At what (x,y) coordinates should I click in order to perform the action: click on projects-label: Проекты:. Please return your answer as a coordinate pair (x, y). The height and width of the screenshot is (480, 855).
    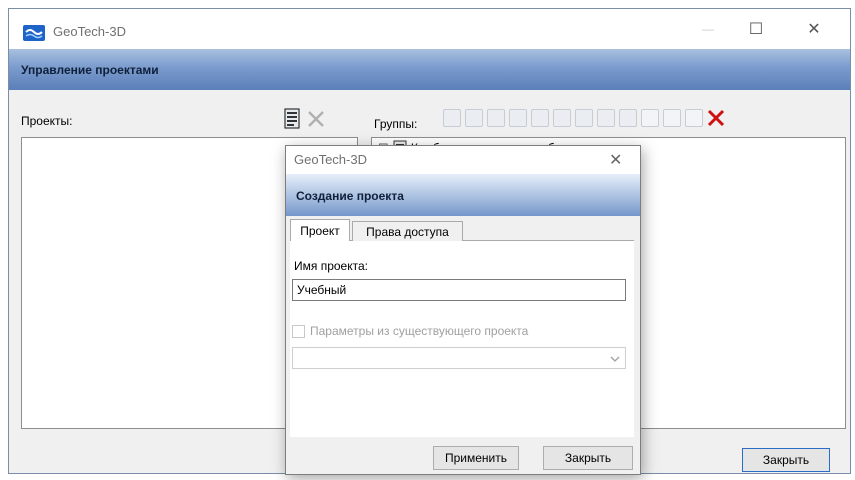
    Looking at the image, I should click on (47, 121).